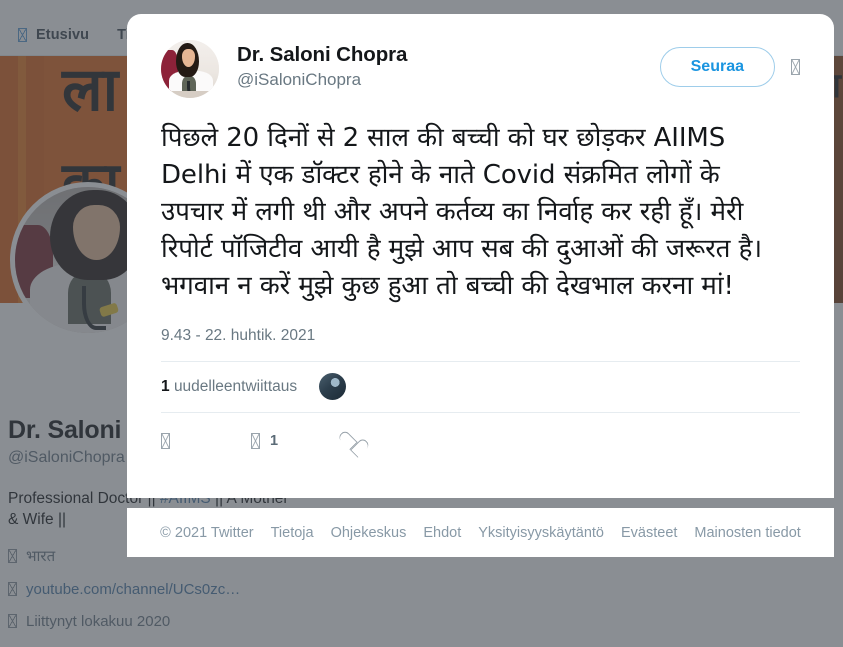 This screenshot has height=647, width=843. What do you see at coordinates (274, 440) in the screenshot?
I see `retweet-action-count: 1` at bounding box center [274, 440].